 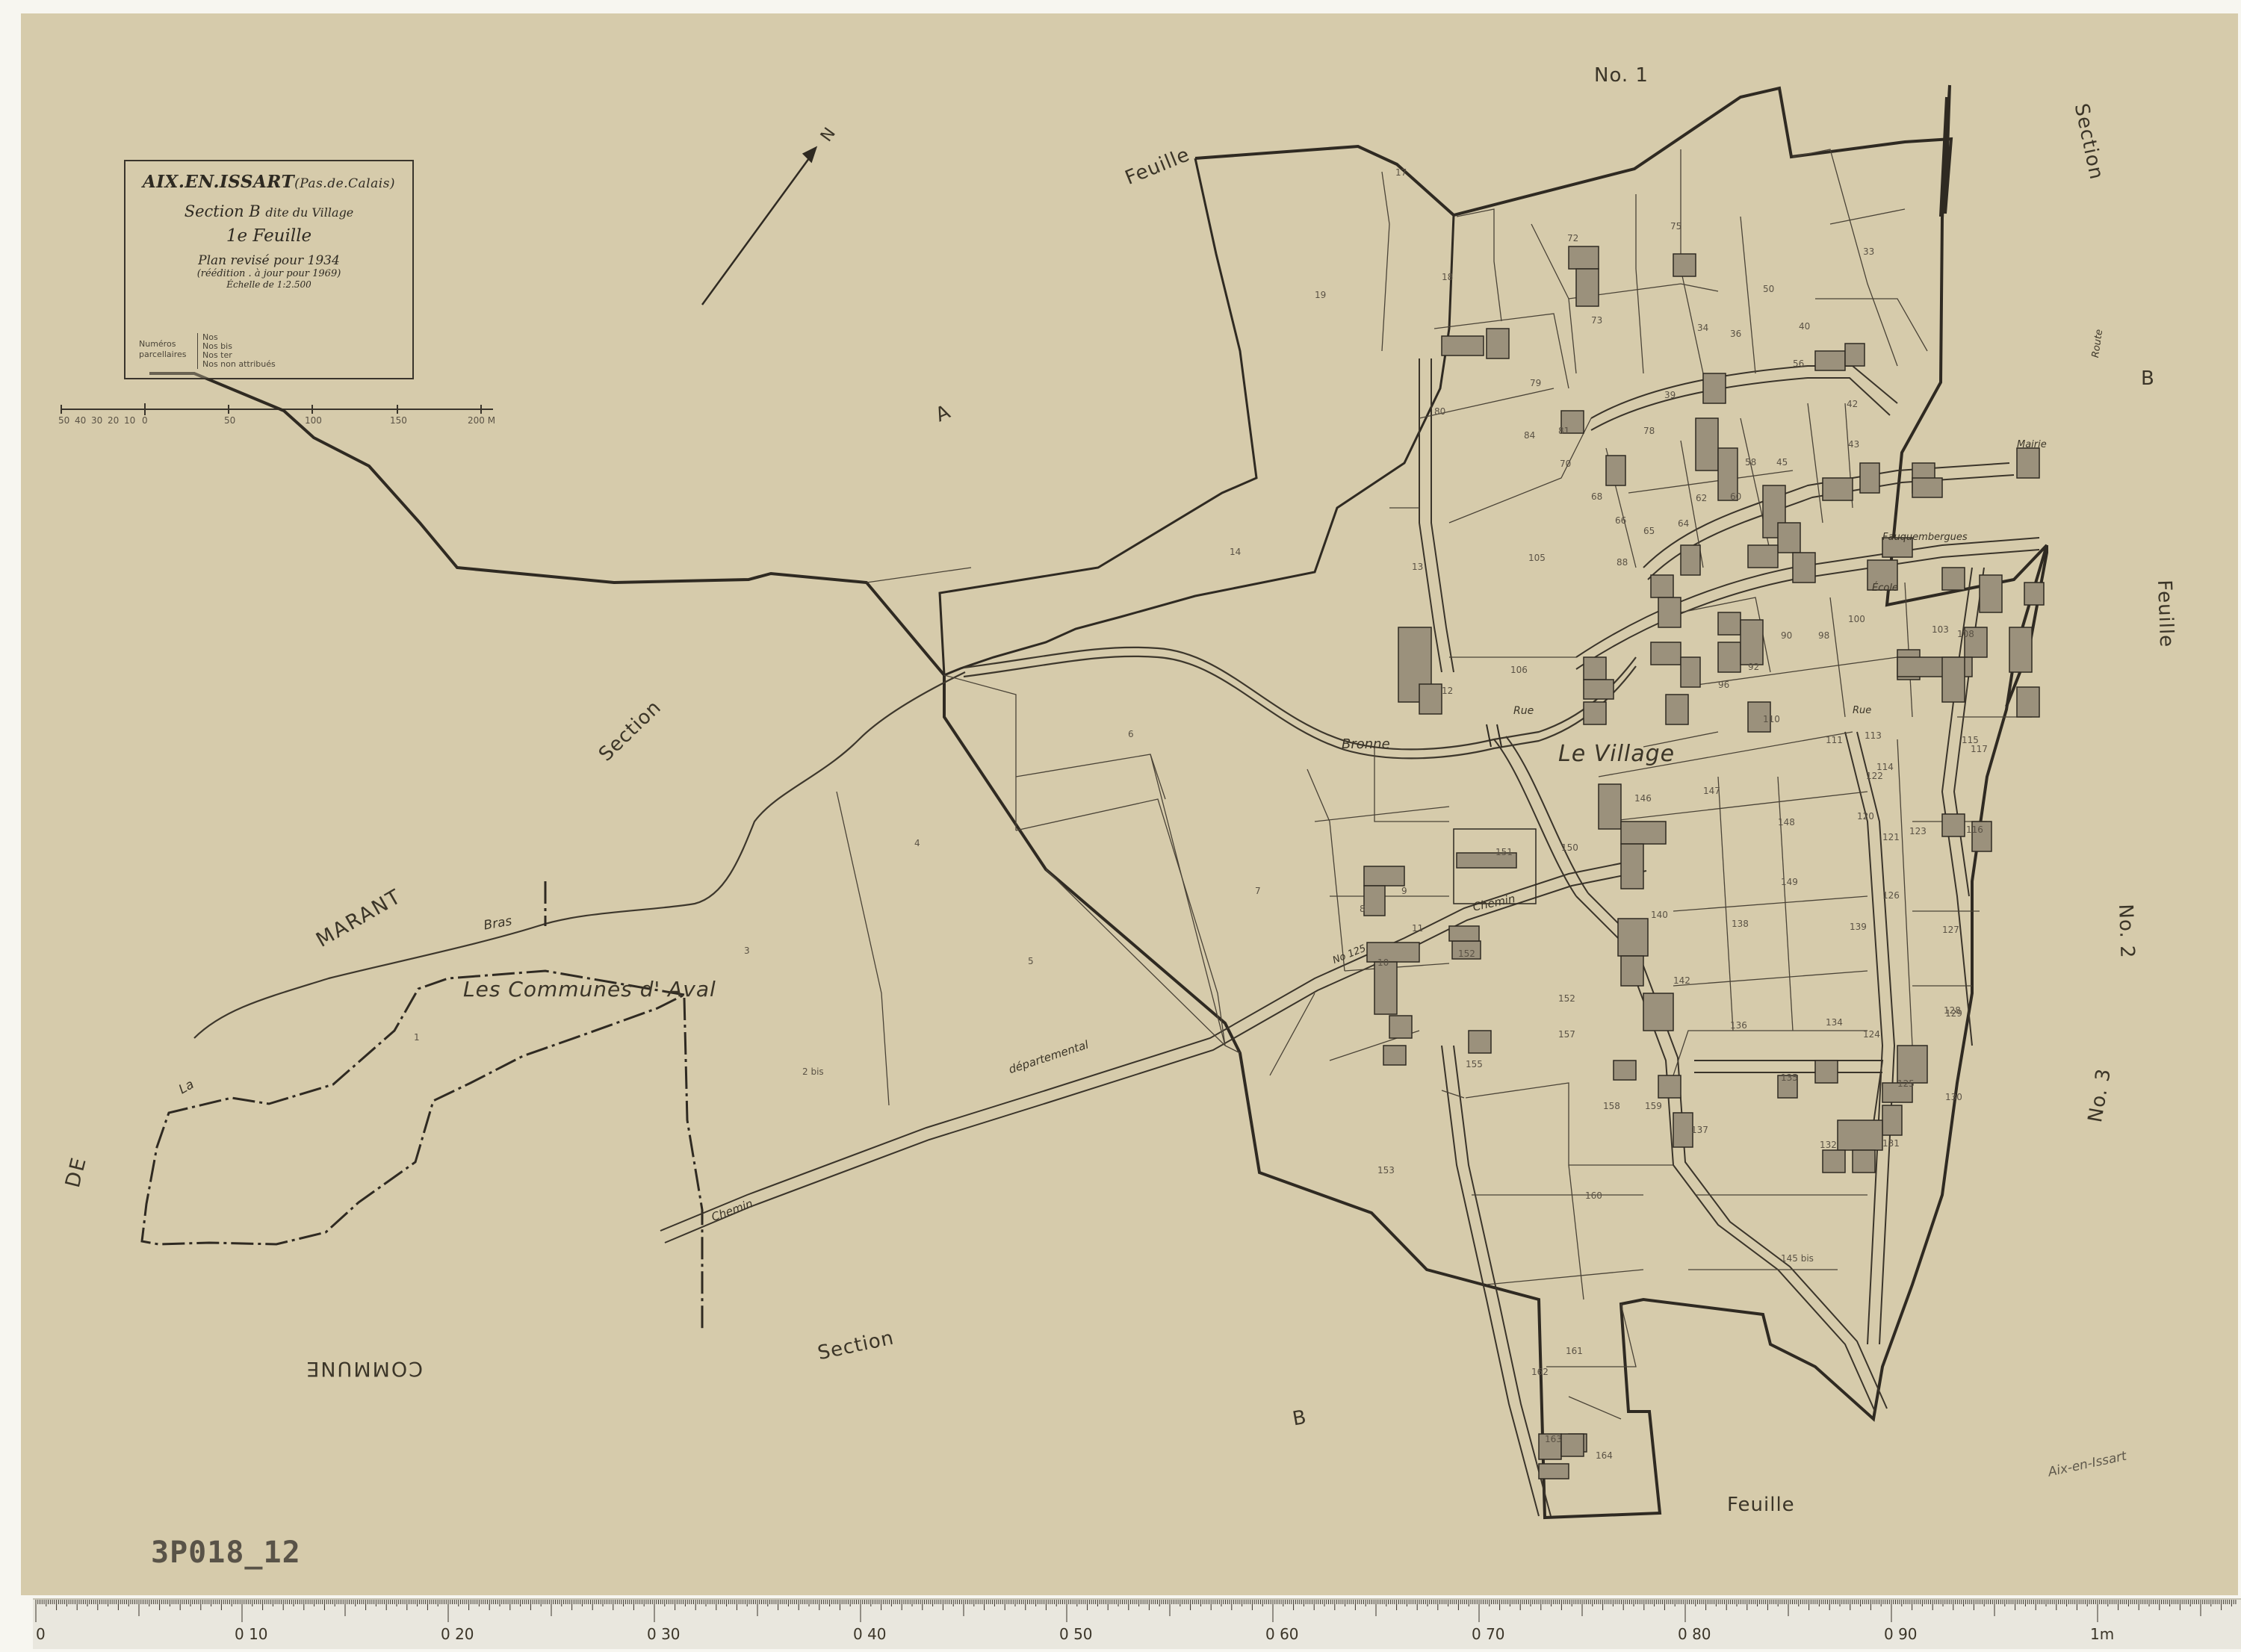 I want to click on ruler-label: 0 60, so click(x=1282, y=1634).